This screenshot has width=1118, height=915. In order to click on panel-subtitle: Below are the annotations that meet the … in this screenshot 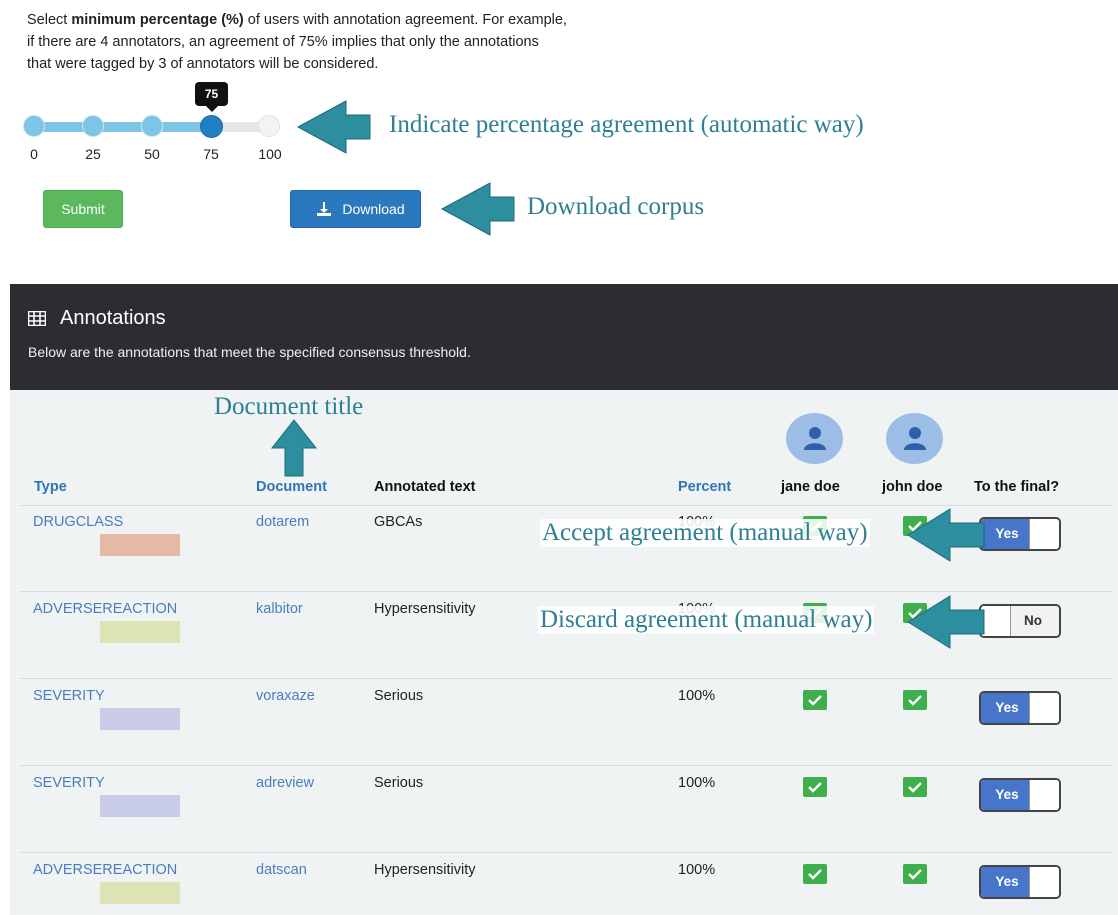, I will do `click(249, 352)`.